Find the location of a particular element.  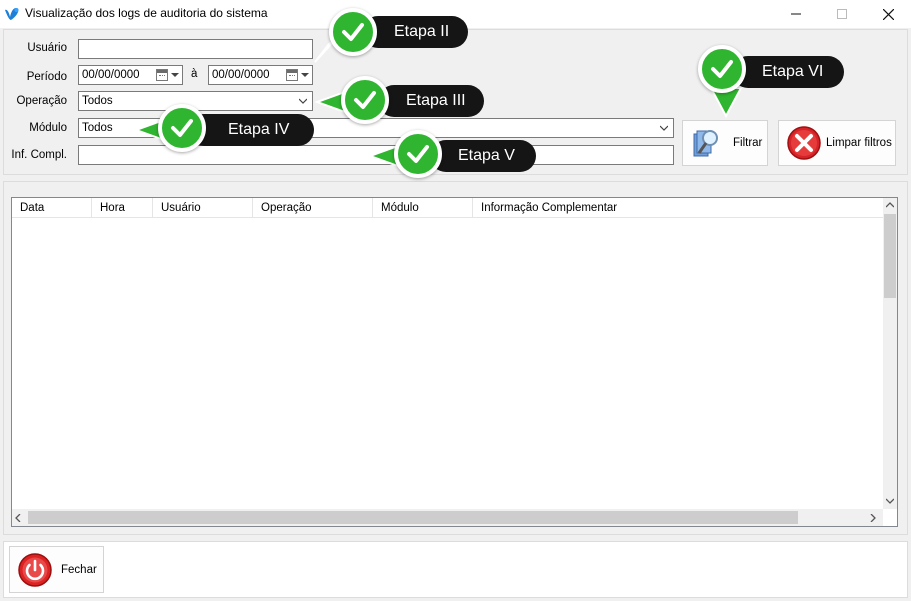

scroll-up-icon is located at coordinates (890, 205).